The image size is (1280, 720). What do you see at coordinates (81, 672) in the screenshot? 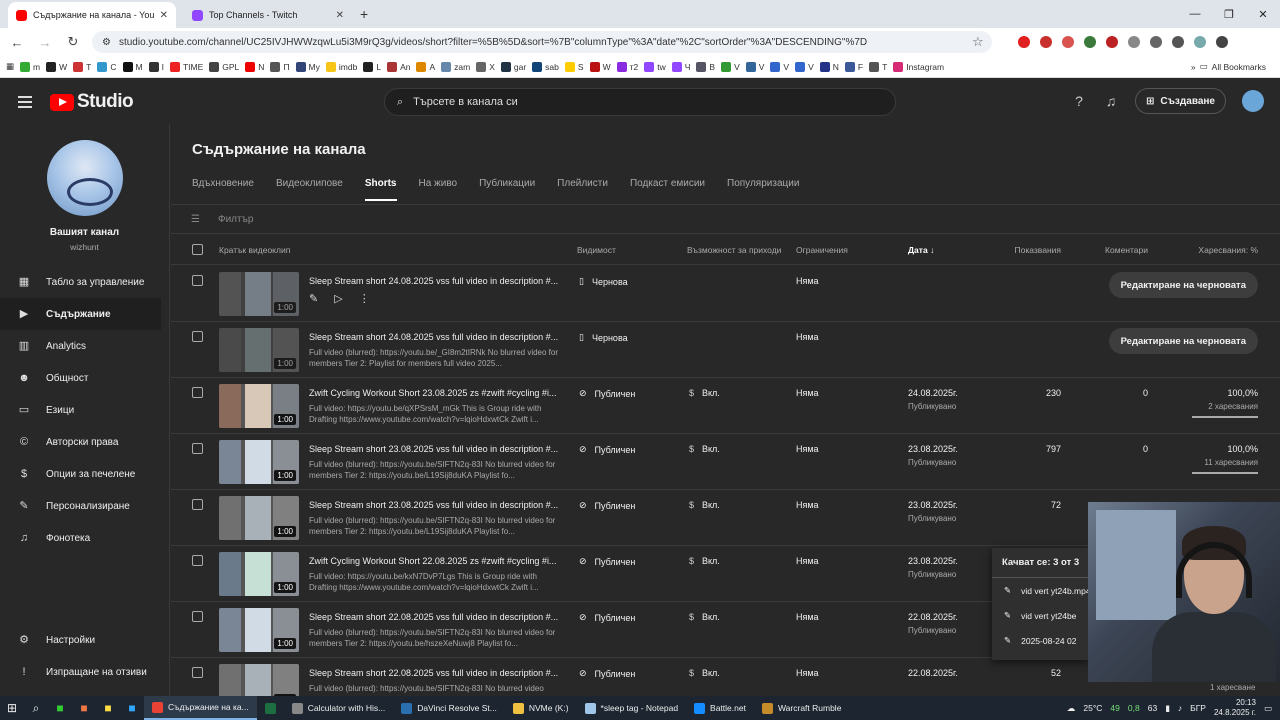
I see `sidebar-item-feedback: ! Изпращане на отзиви` at bounding box center [81, 672].